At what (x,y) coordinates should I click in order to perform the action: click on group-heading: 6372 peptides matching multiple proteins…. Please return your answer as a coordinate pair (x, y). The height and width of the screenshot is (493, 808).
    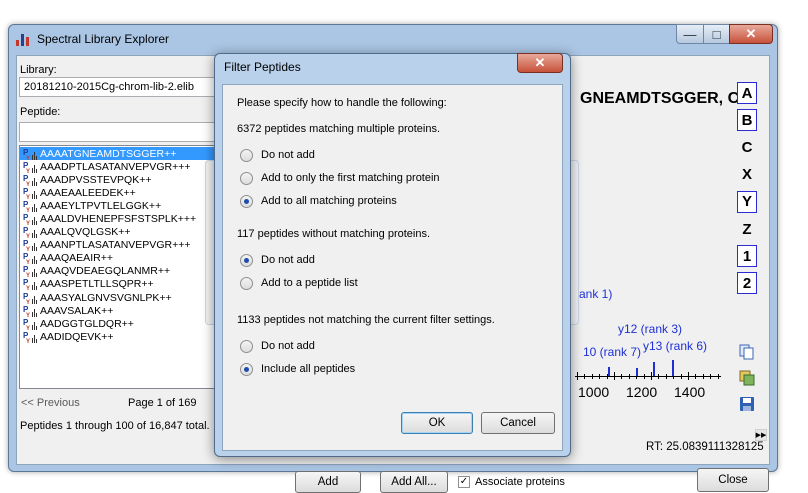
    Looking at the image, I should click on (339, 129).